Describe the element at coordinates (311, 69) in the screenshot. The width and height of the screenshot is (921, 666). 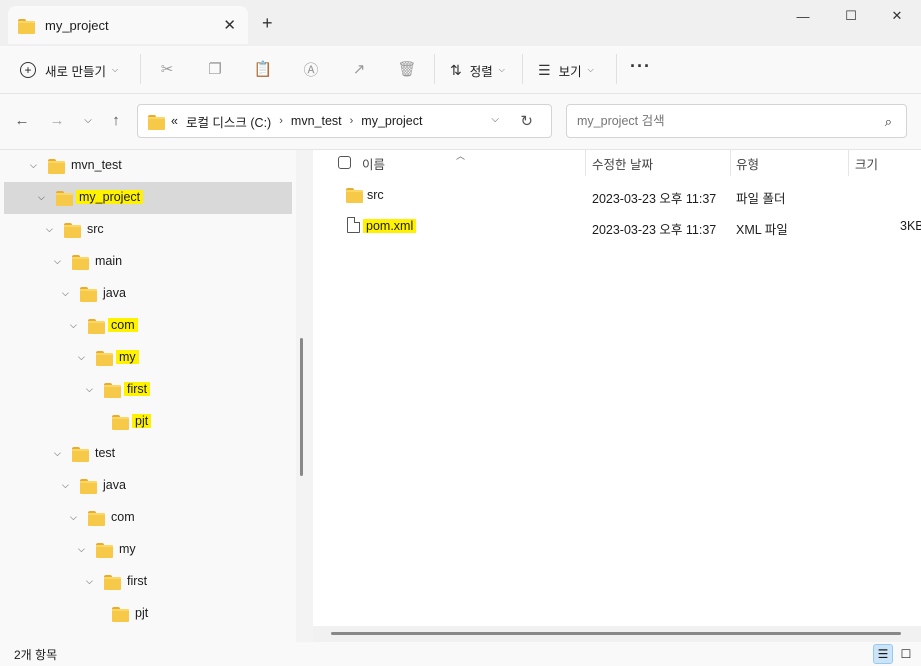
I see `rename-icon: Ⓐ` at that location.